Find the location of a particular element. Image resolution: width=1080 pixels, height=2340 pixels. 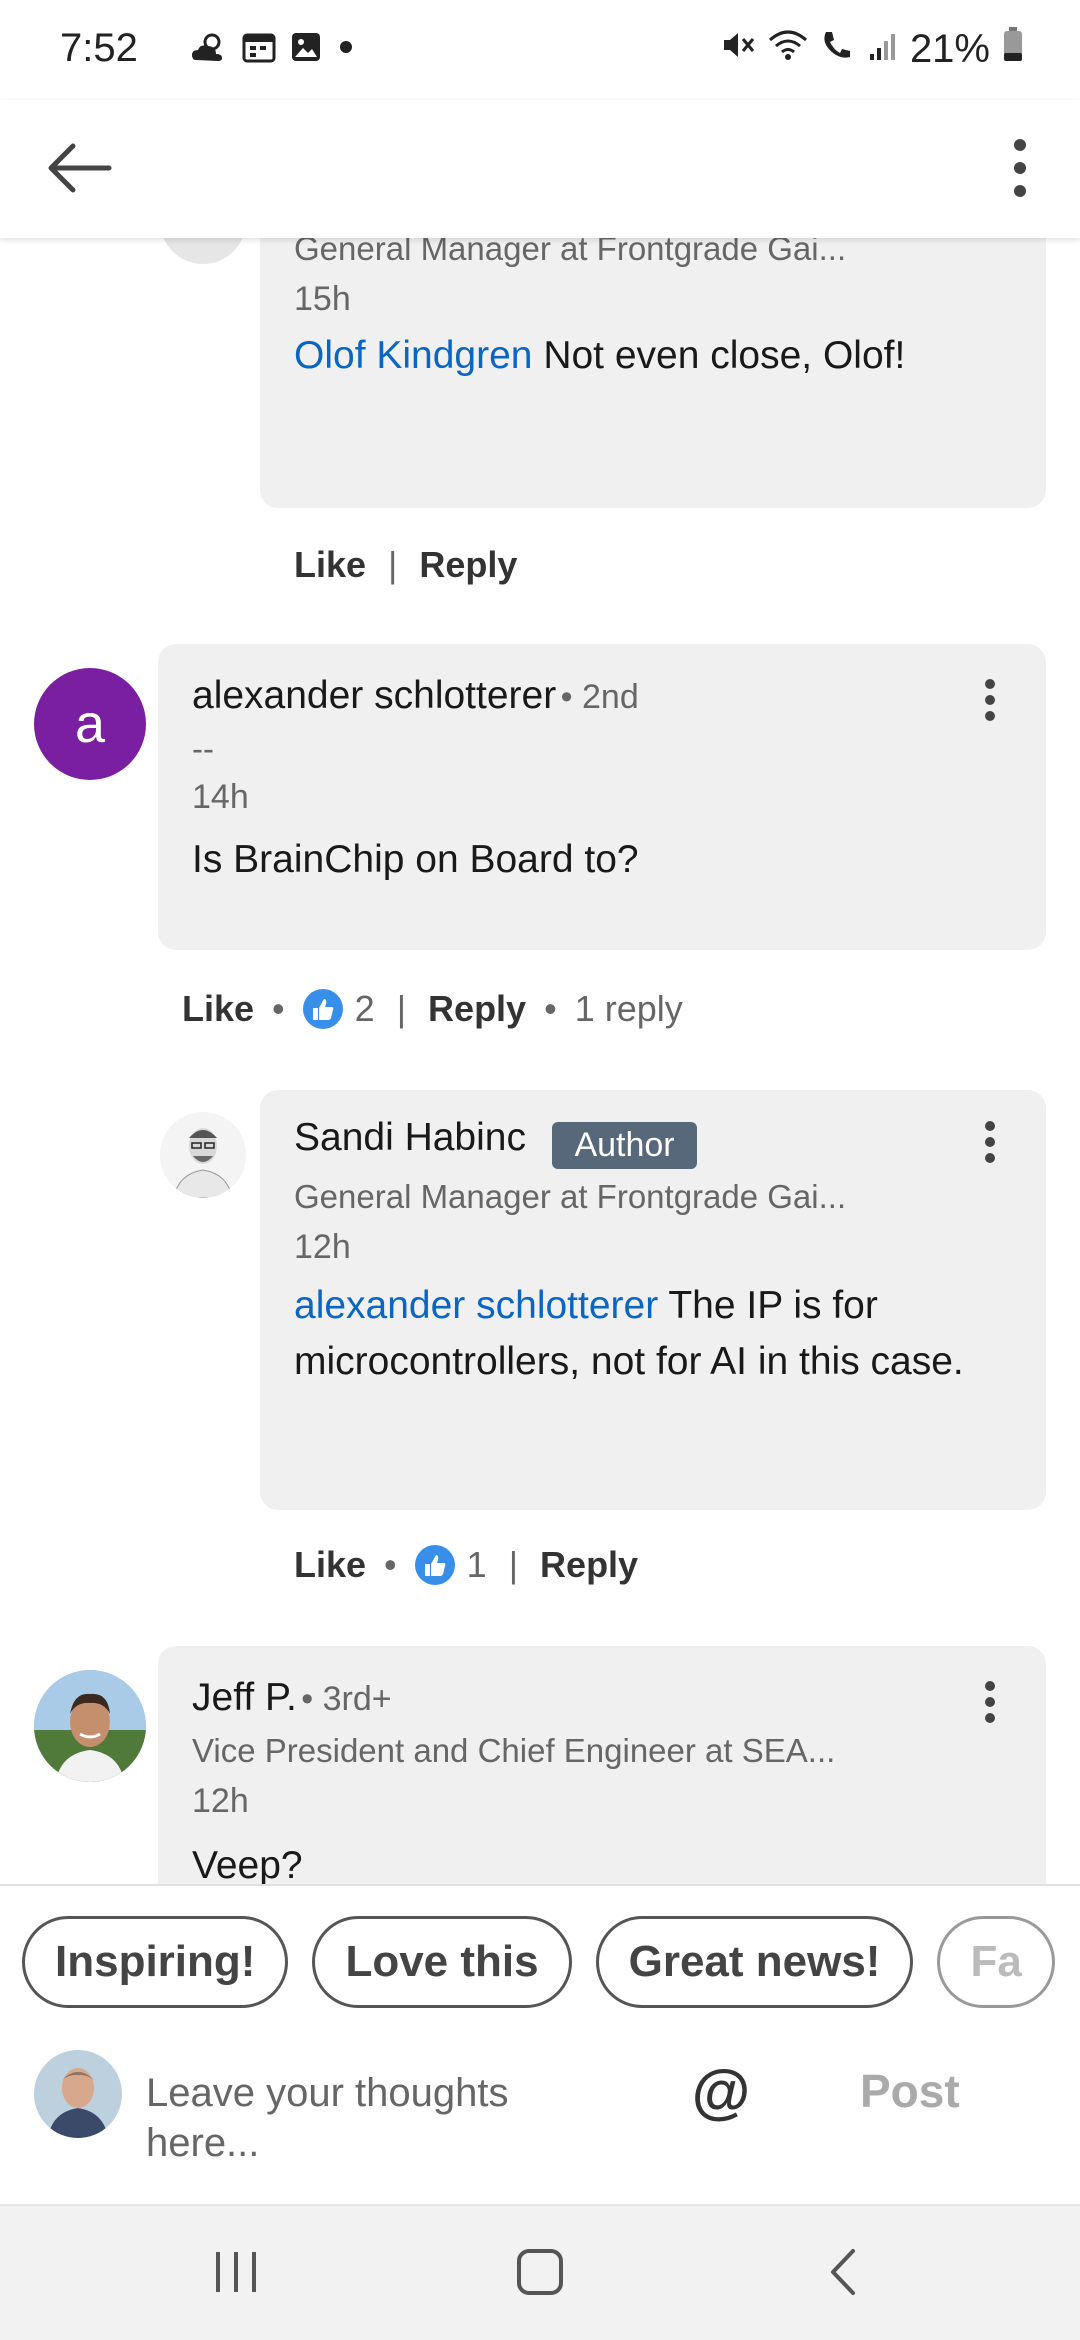

like-count: 1 is located at coordinates (477, 1565).